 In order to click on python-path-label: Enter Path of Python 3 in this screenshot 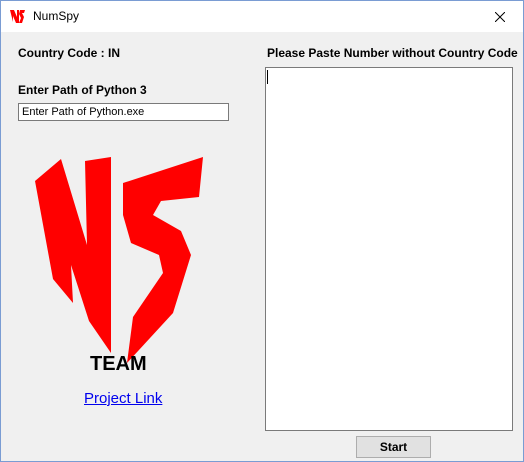, I will do `click(82, 90)`.